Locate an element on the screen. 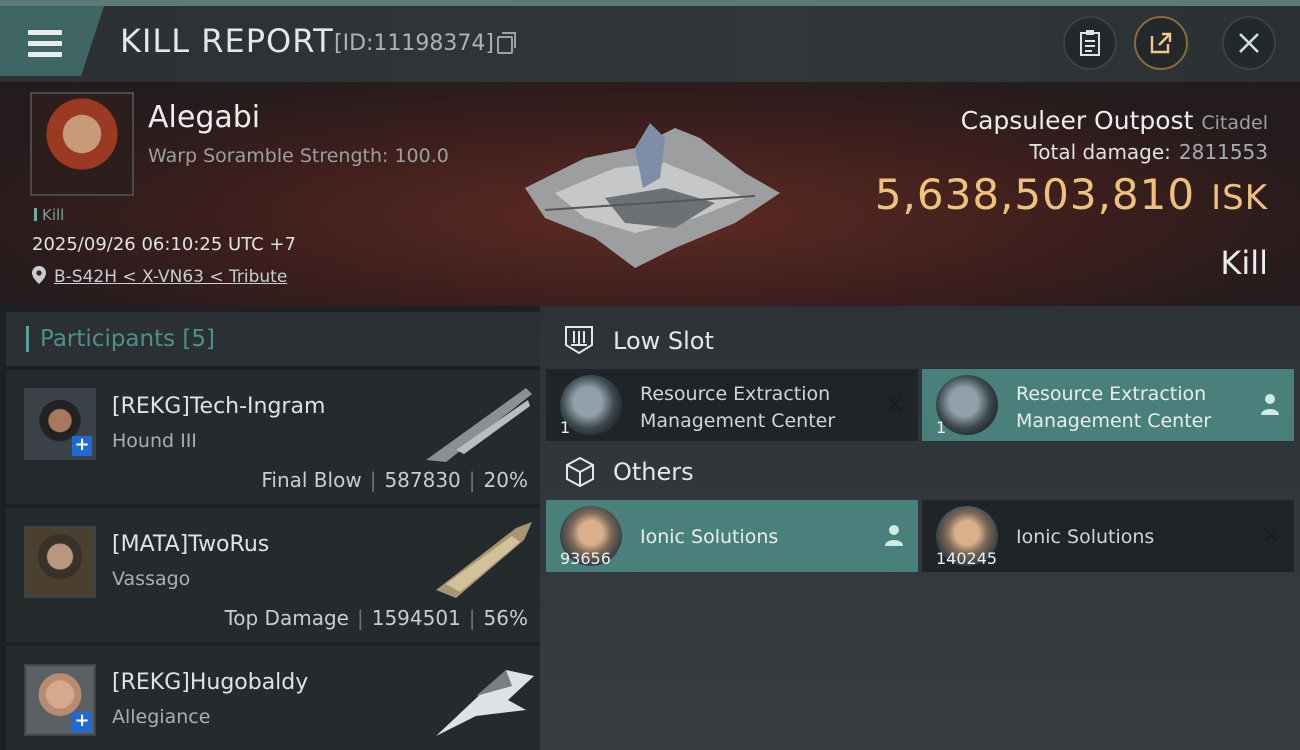 The width and height of the screenshot is (1300, 750). total-damage-value: 2811553 is located at coordinates (1223, 152).